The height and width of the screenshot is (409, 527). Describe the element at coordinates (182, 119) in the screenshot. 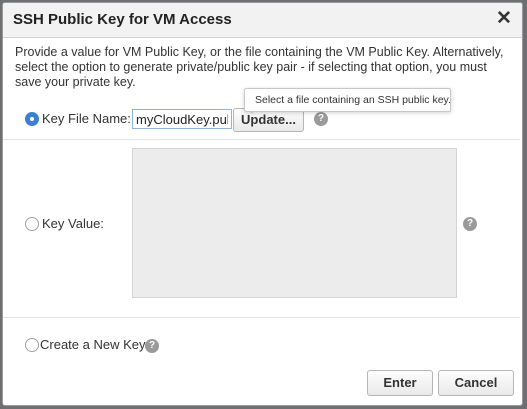

I see `key-file-input` at that location.